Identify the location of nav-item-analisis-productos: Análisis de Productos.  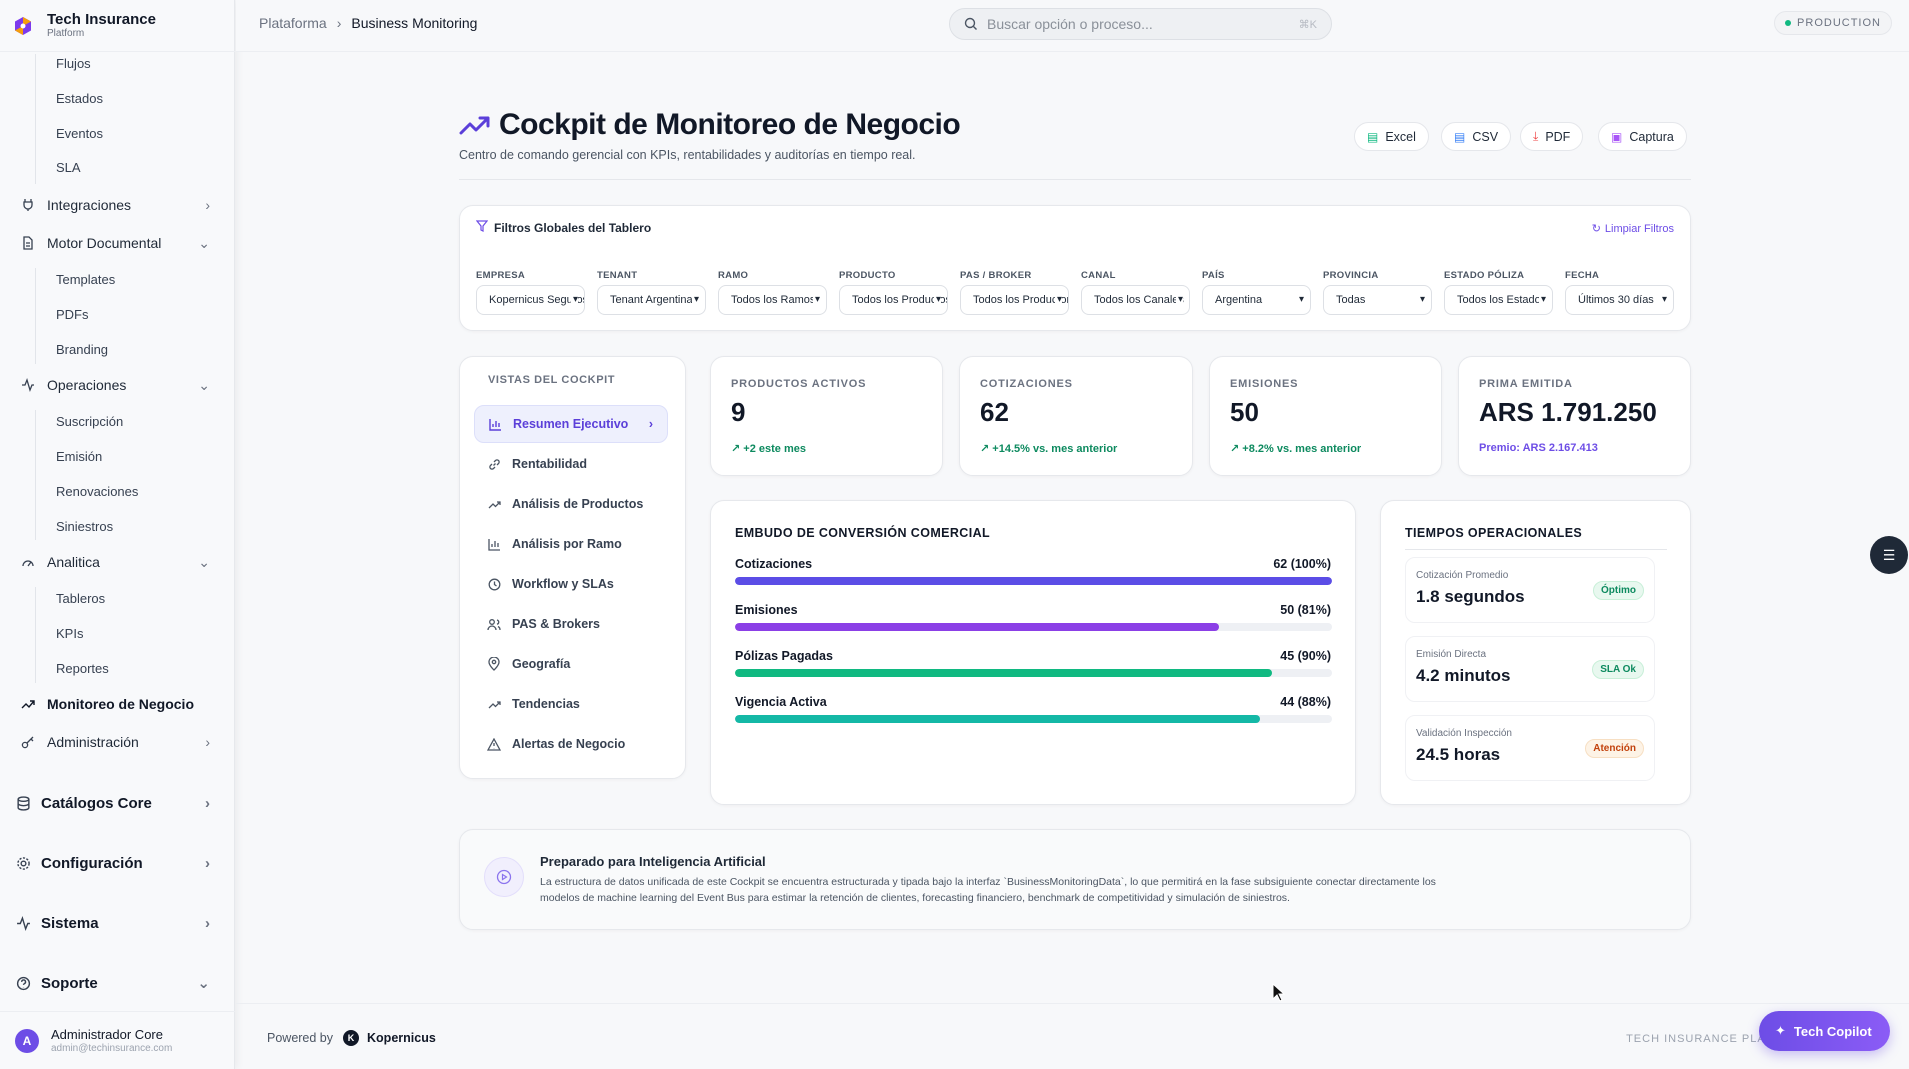
(571, 504).